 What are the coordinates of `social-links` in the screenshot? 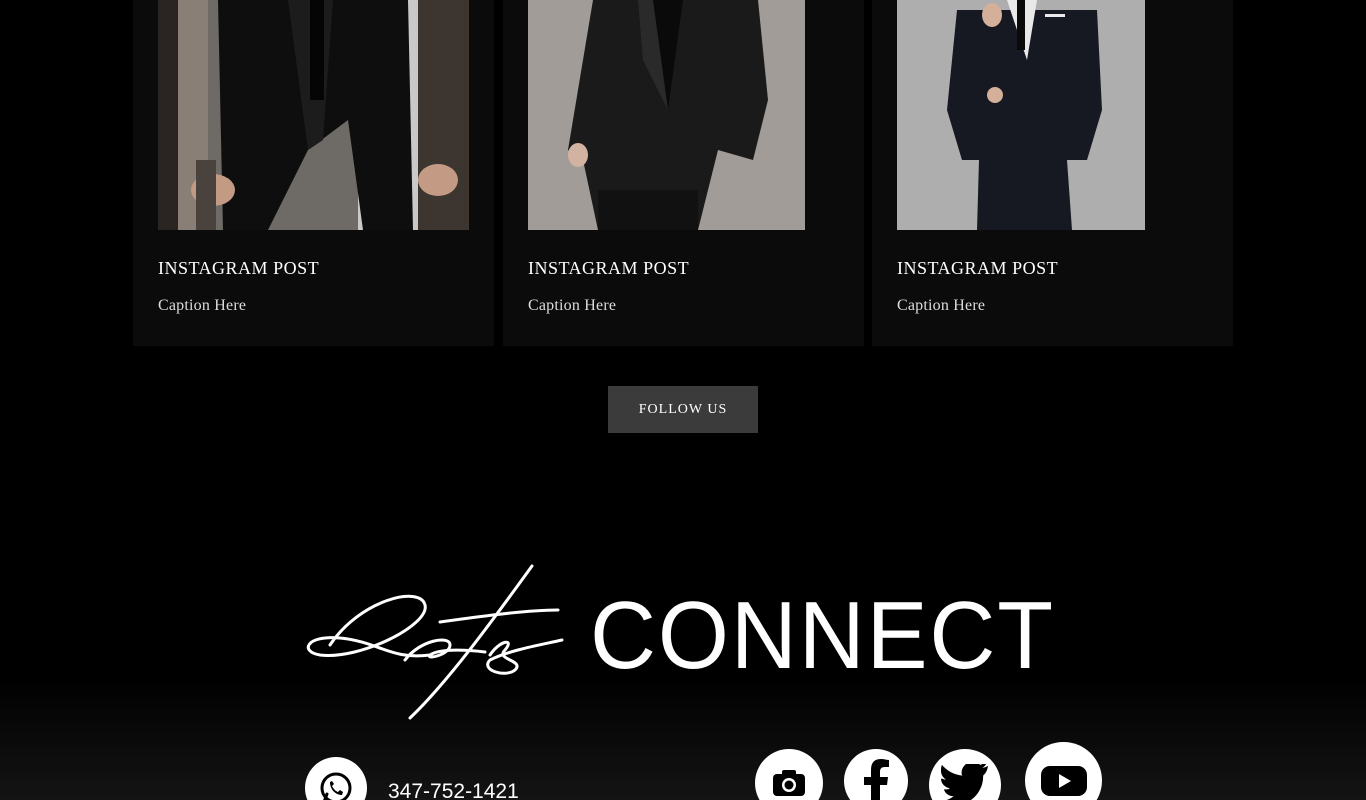 It's located at (683, 770).